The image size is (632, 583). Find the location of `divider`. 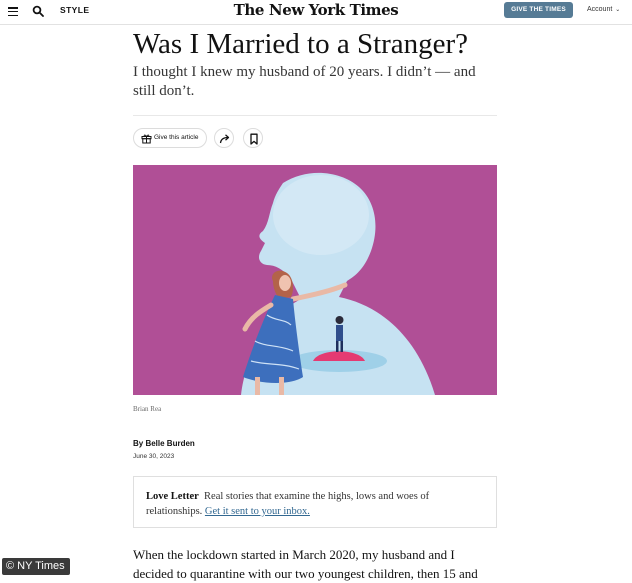

divider is located at coordinates (315, 115).